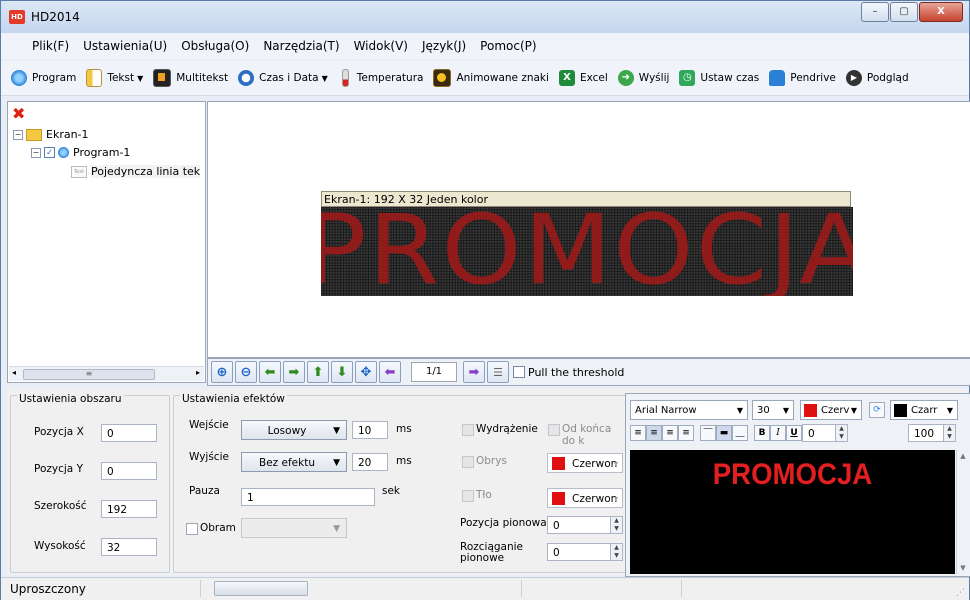 This screenshot has height=600, width=970. What do you see at coordinates (719, 78) in the screenshot?
I see `ustaw-czas-button: ◷ Ustaw czas` at bounding box center [719, 78].